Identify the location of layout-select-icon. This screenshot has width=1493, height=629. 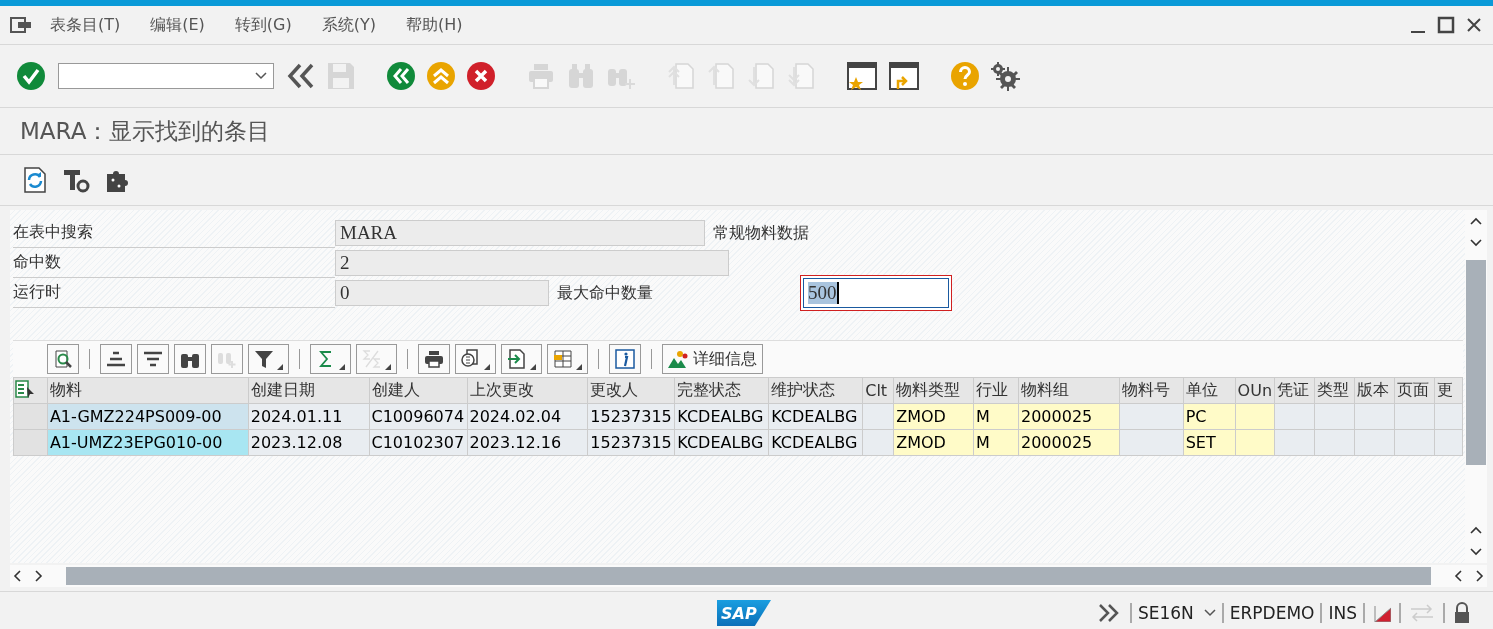
(25, 388).